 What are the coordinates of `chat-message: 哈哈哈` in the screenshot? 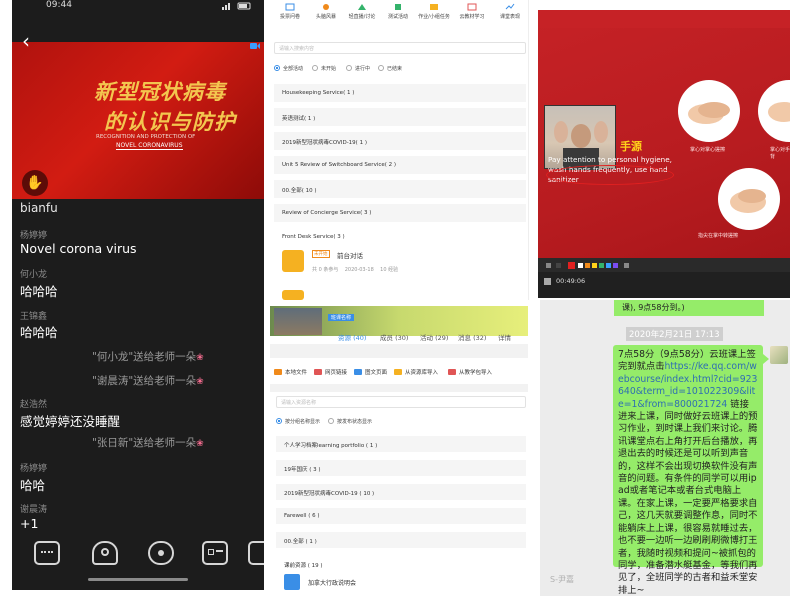 It's located at (39, 291).